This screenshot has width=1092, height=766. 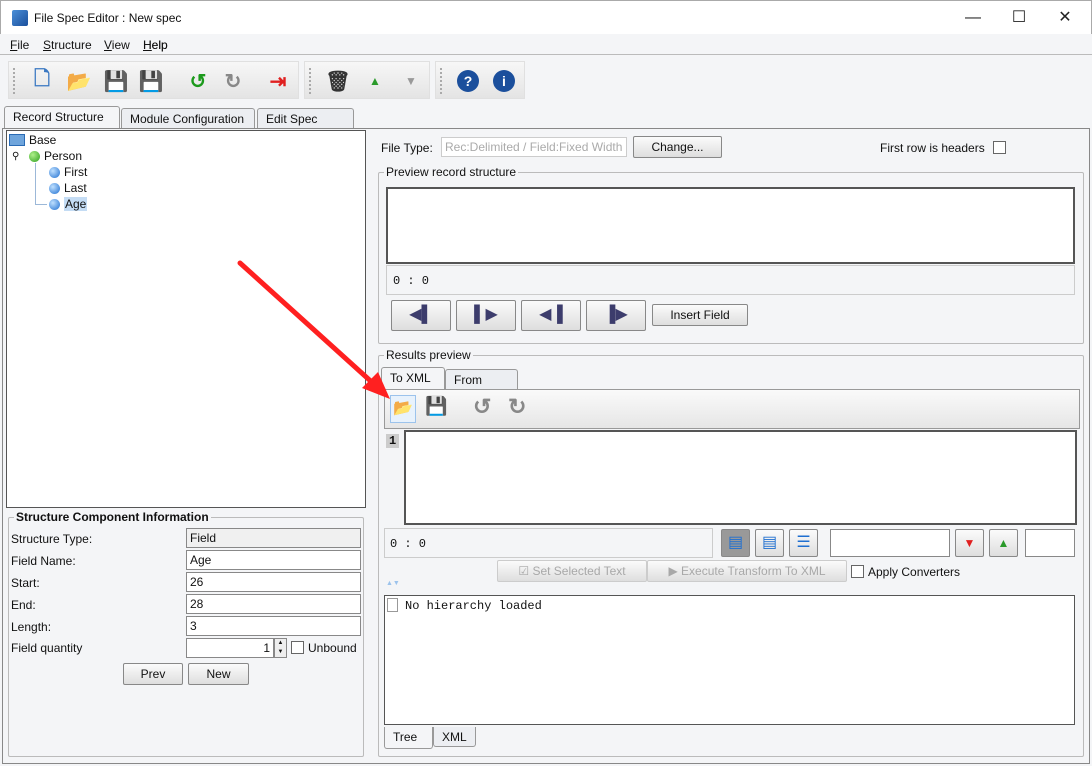 I want to click on end-input: 28, so click(x=273, y=604).